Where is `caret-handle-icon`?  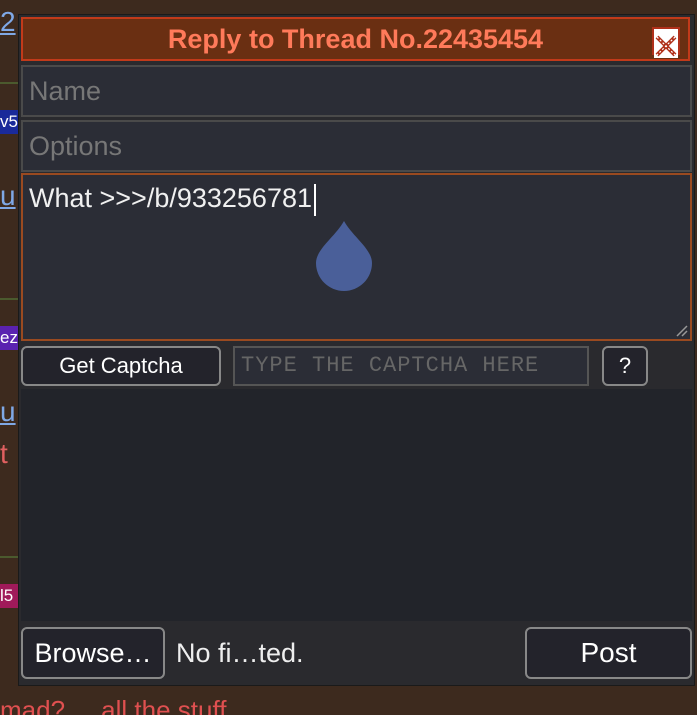
caret-handle-icon is located at coordinates (344, 255).